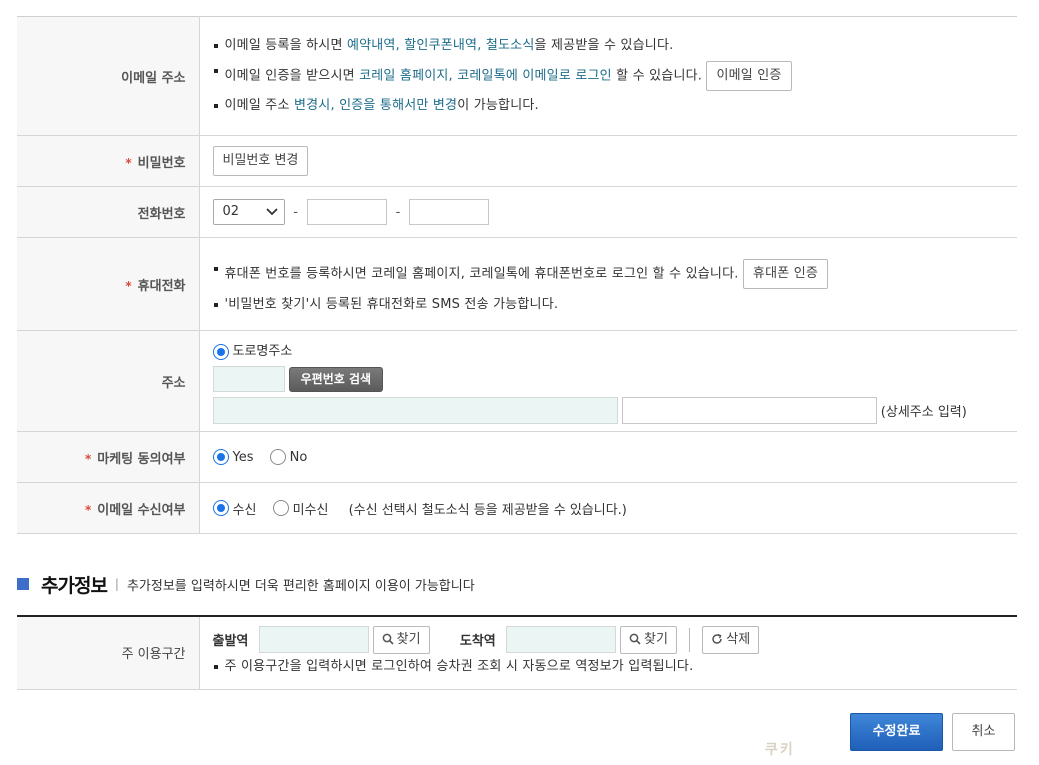 Image resolution: width=1039 pixels, height=765 pixels. What do you see at coordinates (108, 457) in the screenshot?
I see `marketing-label: * 마케팅 동의여부` at bounding box center [108, 457].